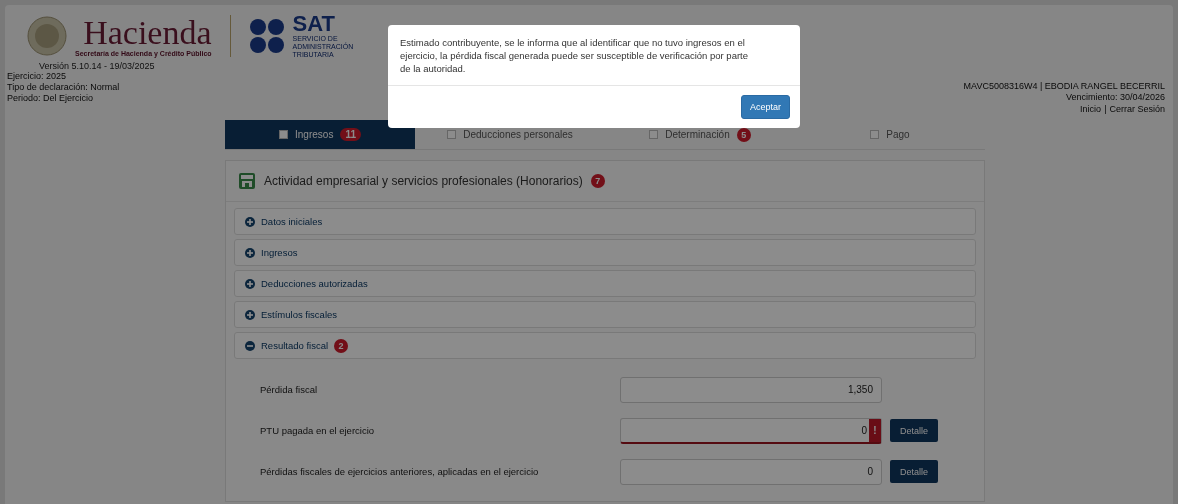 The height and width of the screenshot is (504, 1178). Describe the element at coordinates (875, 430) in the screenshot. I see `error-mark: !` at that location.